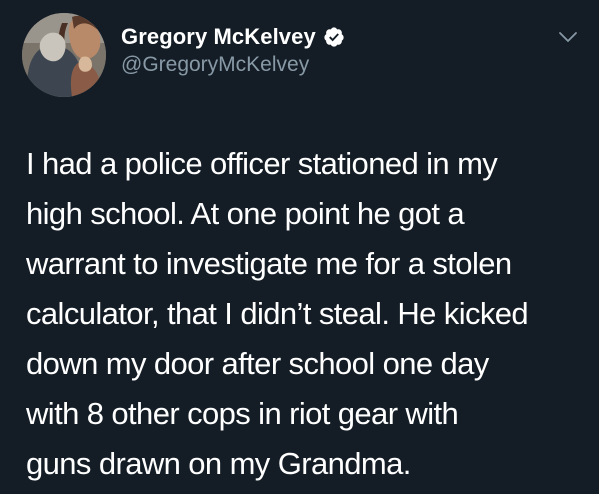  What do you see at coordinates (233, 65) in the screenshot?
I see `user-handle: @GregoryMcKelvey` at bounding box center [233, 65].